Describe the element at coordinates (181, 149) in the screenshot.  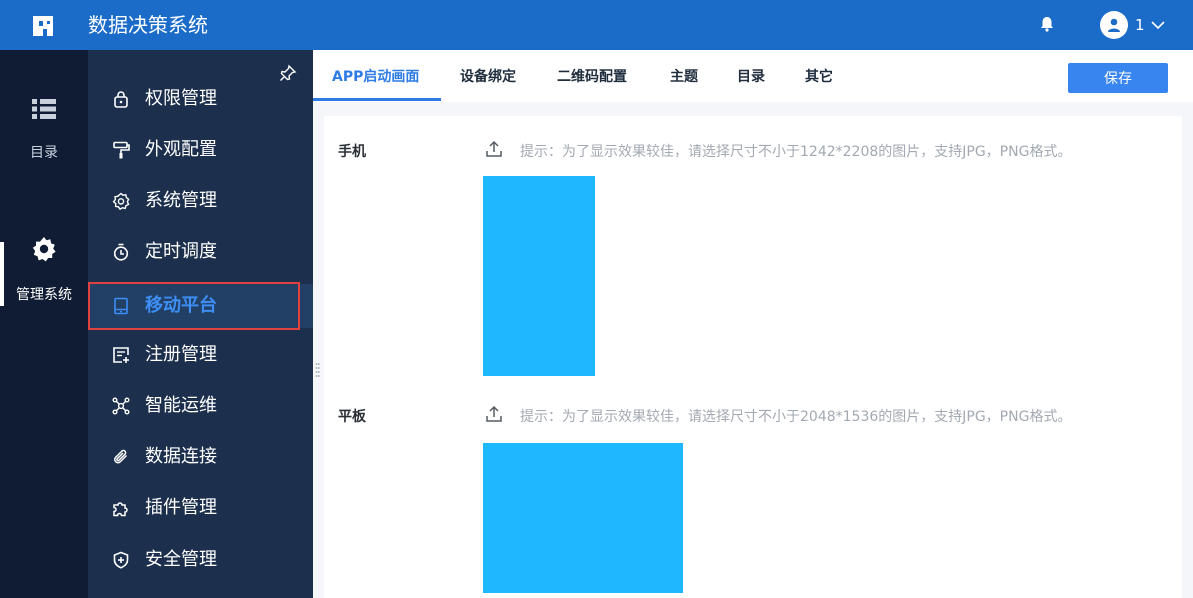
I see `sidebar-item-label: 外观配置` at that location.